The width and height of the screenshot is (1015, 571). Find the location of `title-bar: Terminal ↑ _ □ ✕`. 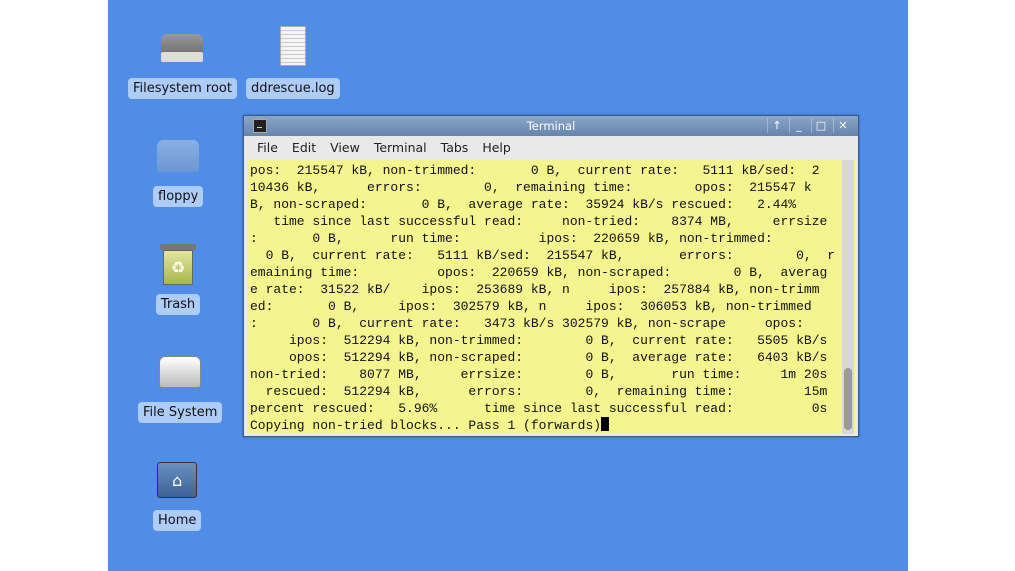

title-bar: Terminal ↑ _ □ ✕ is located at coordinates (551, 126).